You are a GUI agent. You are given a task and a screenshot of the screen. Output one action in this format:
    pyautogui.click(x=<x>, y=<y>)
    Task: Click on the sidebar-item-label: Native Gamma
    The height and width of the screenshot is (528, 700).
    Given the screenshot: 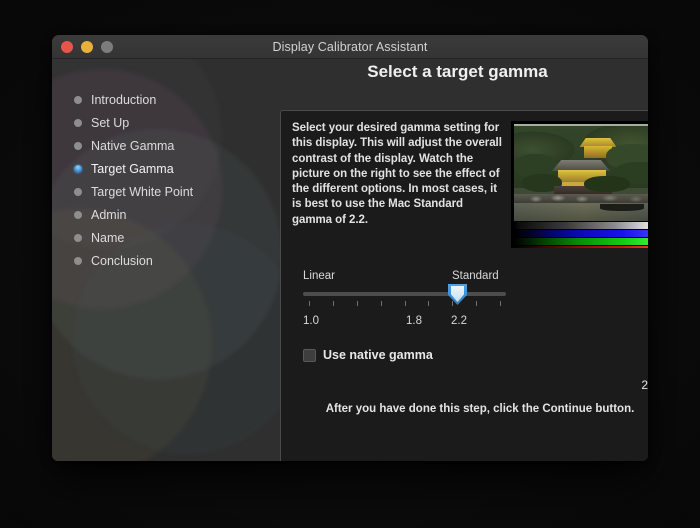 What is the action you would take?
    pyautogui.click(x=133, y=145)
    